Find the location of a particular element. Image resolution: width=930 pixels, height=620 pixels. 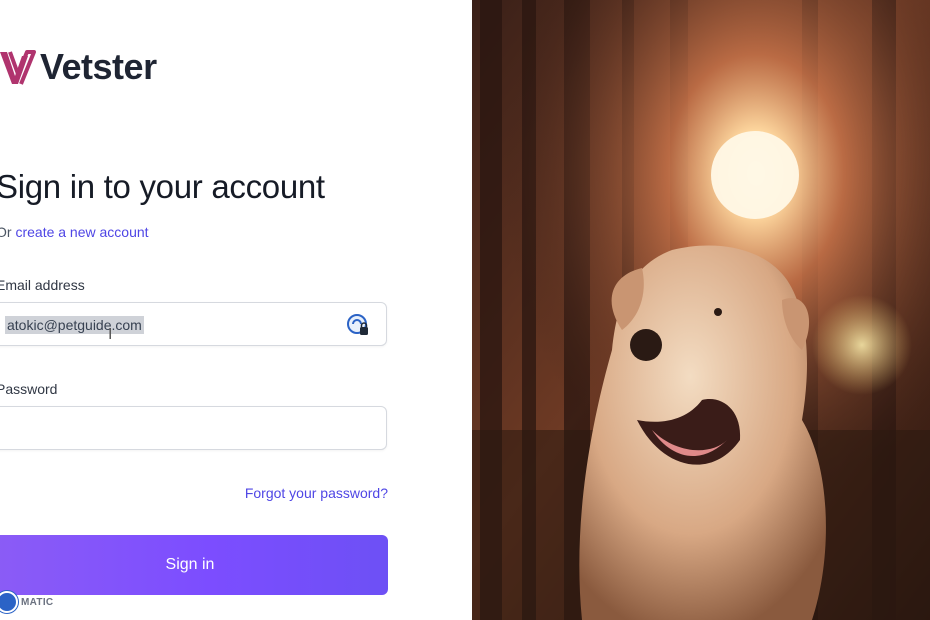

password-manager-lock-icon is located at coordinates (358, 325).